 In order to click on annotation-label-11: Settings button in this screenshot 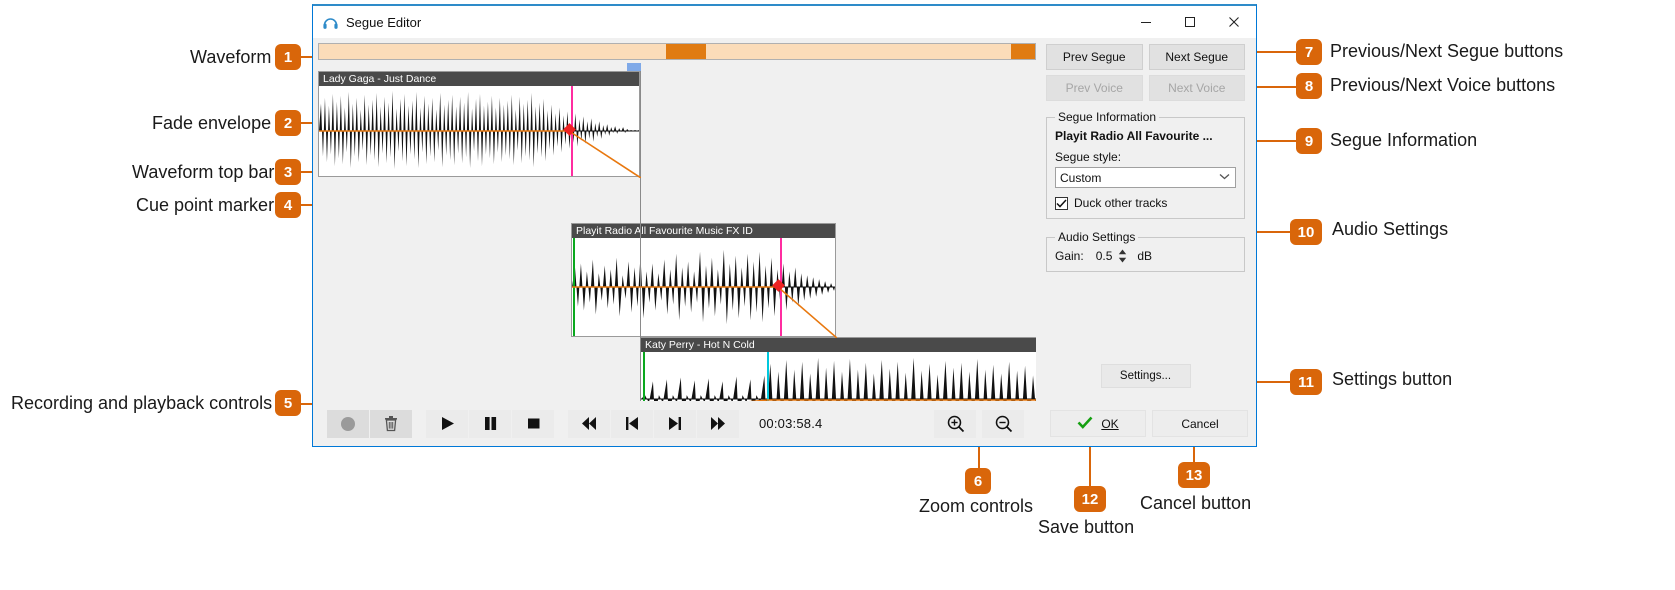, I will do `click(1392, 379)`.